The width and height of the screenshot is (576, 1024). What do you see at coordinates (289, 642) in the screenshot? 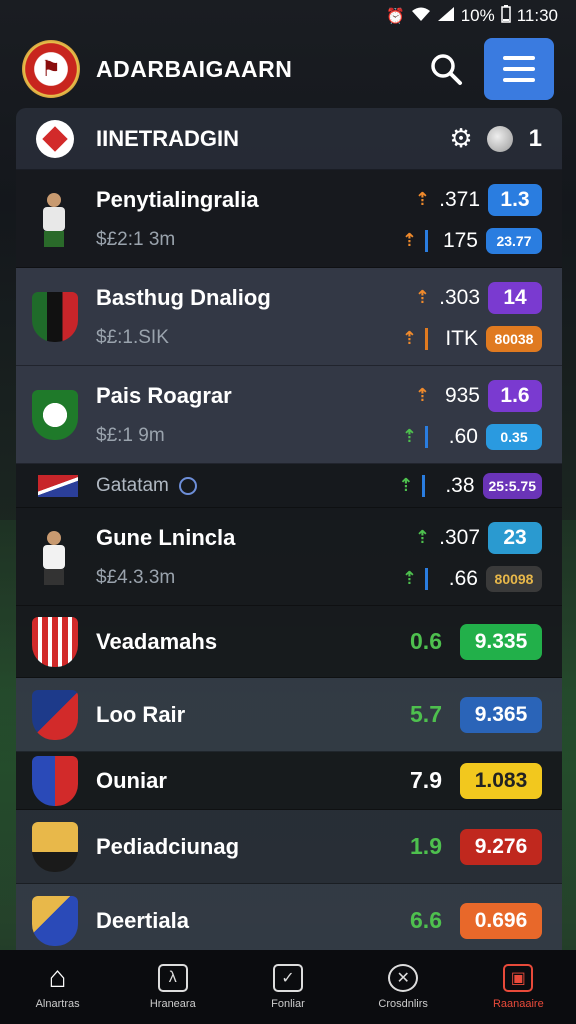
I see `team-row: Veadamahs 0.6 9.335` at bounding box center [289, 642].